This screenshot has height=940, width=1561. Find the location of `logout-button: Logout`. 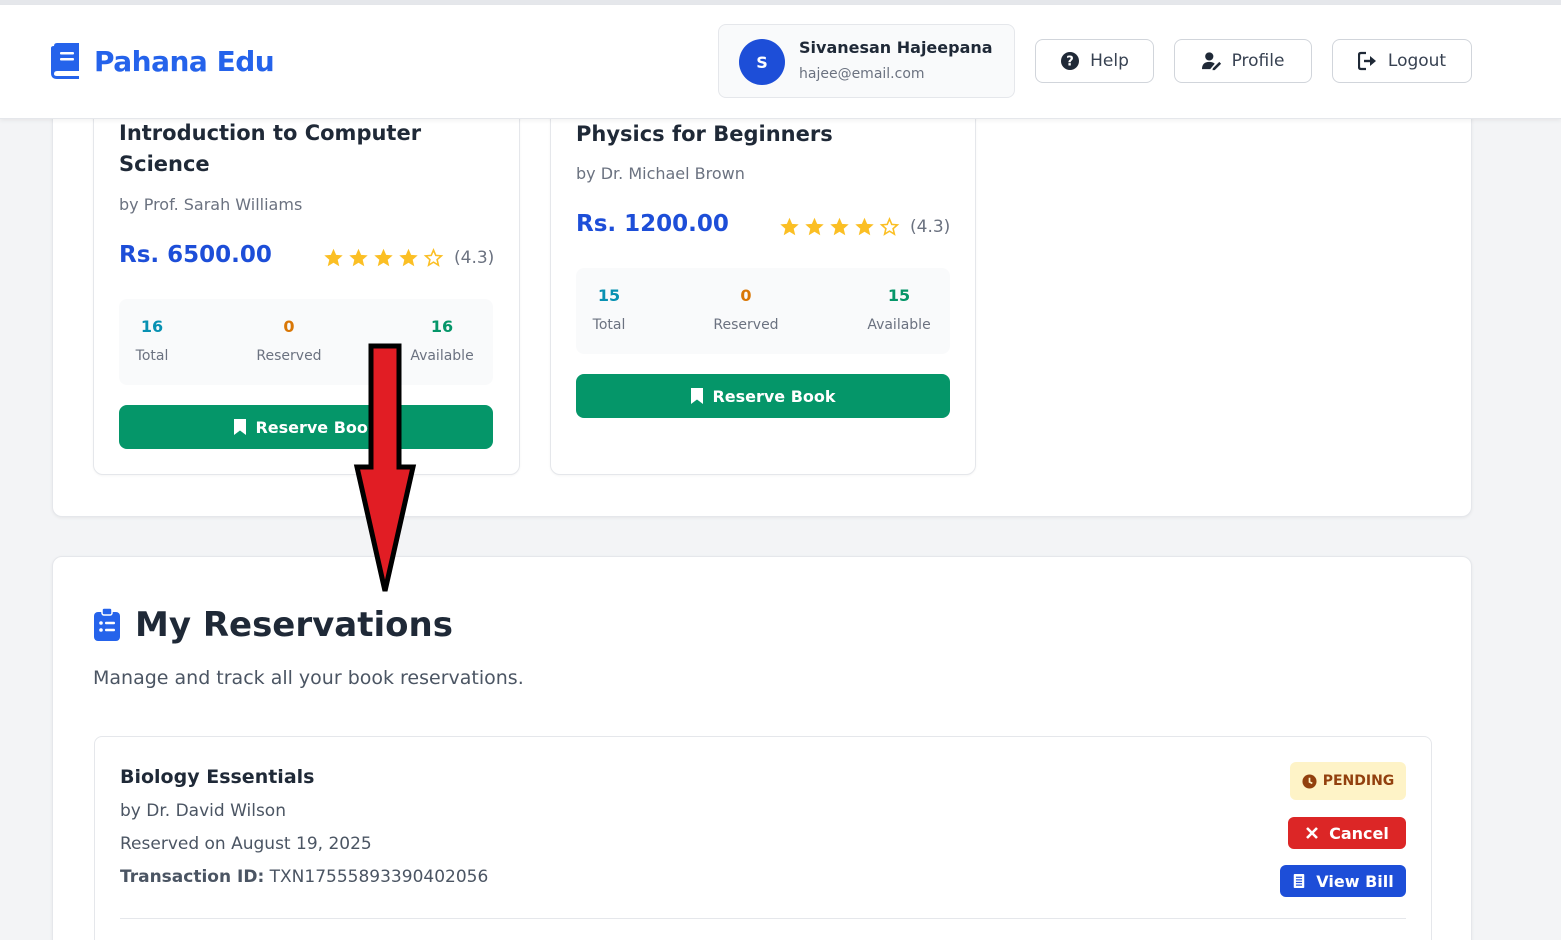

logout-button: Logout is located at coordinates (1402, 61).